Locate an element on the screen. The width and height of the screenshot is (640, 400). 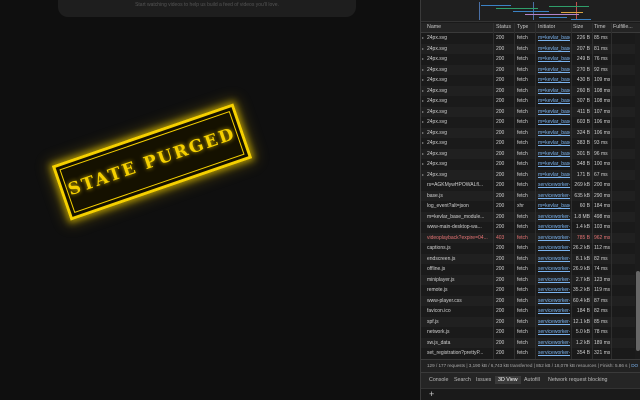
tab-autofill: Autofill is located at coordinates (532, 380).